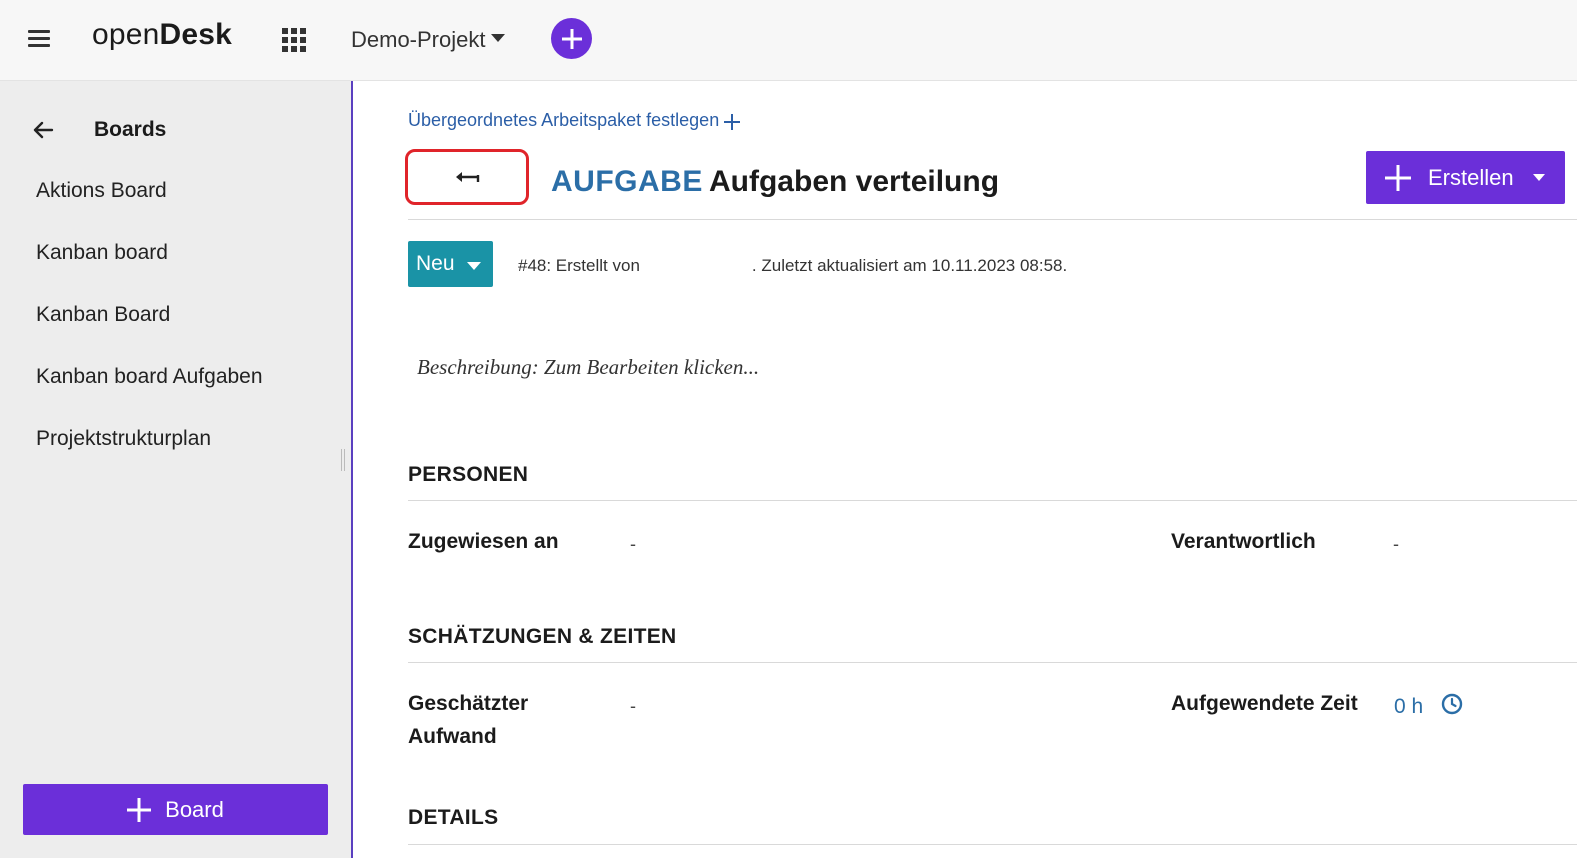 The width and height of the screenshot is (1577, 858). What do you see at coordinates (579, 265) in the screenshot?
I see `meta-created-by: #48: Erstellt von` at bounding box center [579, 265].